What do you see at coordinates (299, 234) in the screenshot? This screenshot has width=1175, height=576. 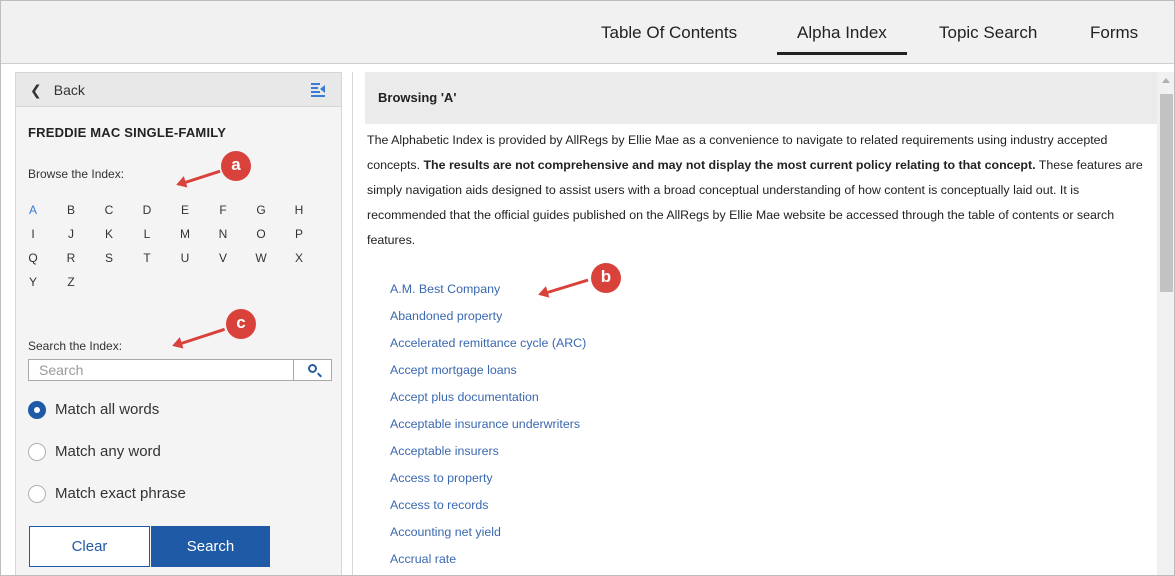 I see `letter-link-p: P` at bounding box center [299, 234].